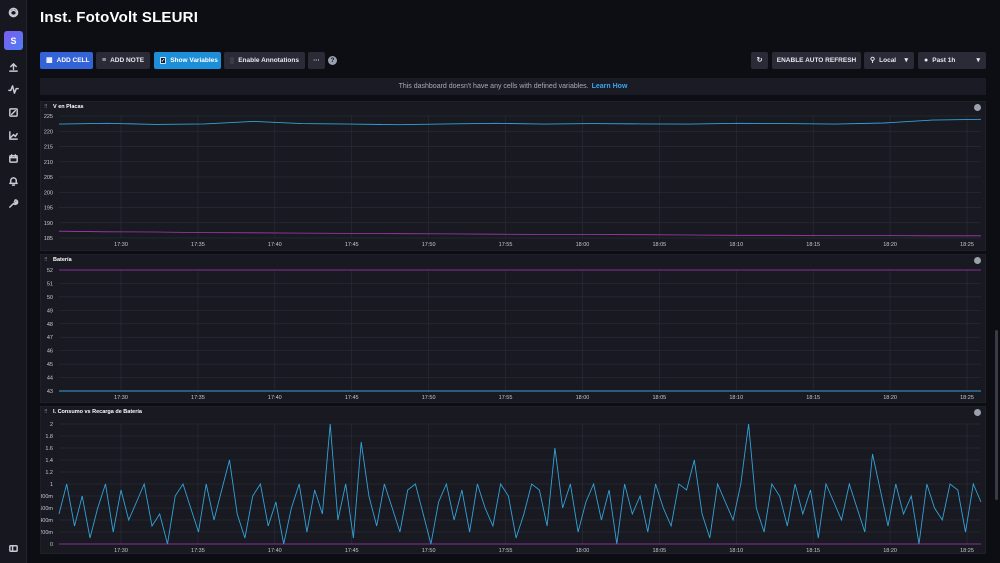 This screenshot has width=1000, height=563. Describe the element at coordinates (51, 545) in the screenshot. I see `y-tick-label: 0` at that location.